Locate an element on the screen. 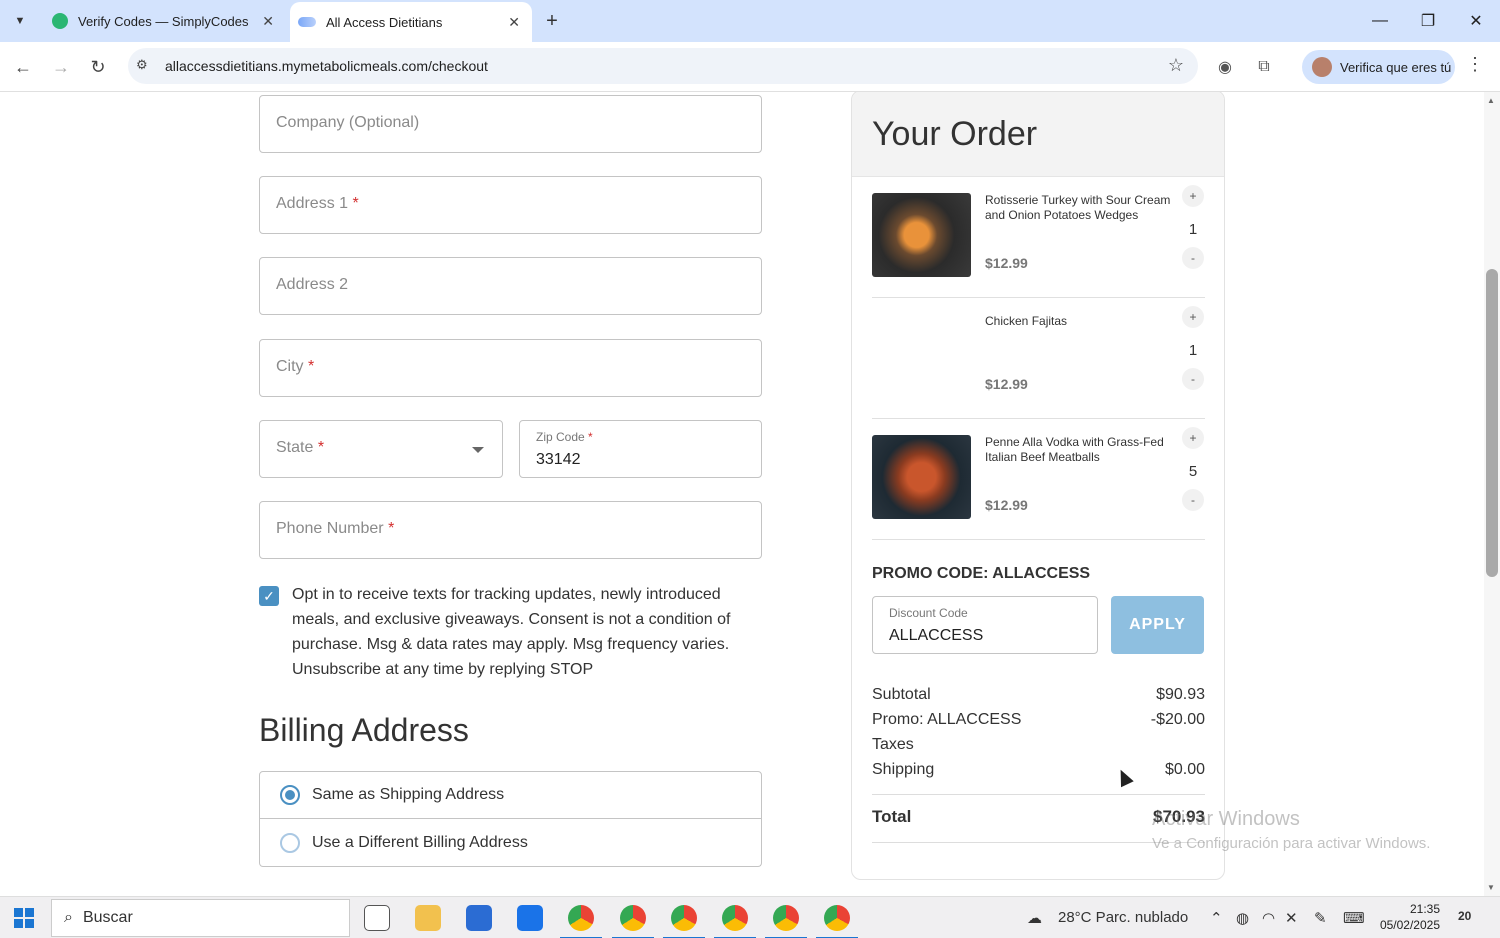  different-billing-option: Use a Different Billing Address is located at coordinates (510, 843).